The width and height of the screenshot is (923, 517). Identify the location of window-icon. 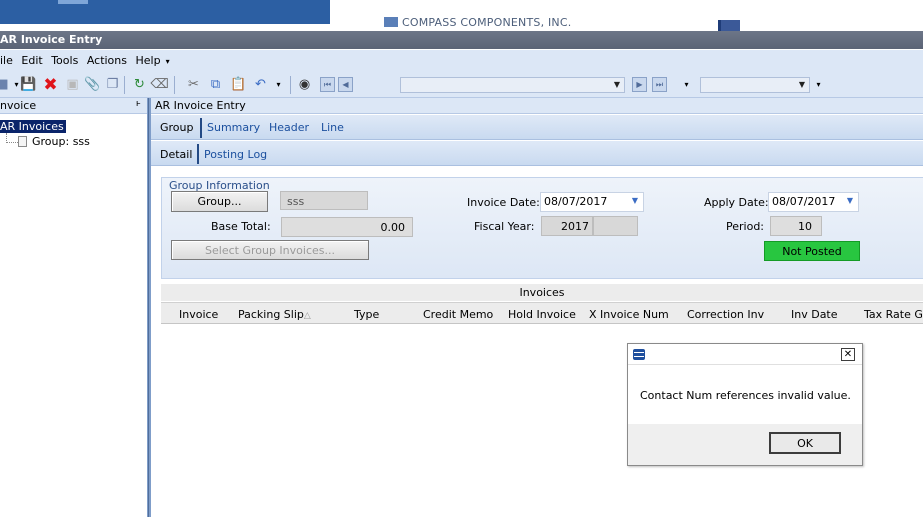
(729, 25).